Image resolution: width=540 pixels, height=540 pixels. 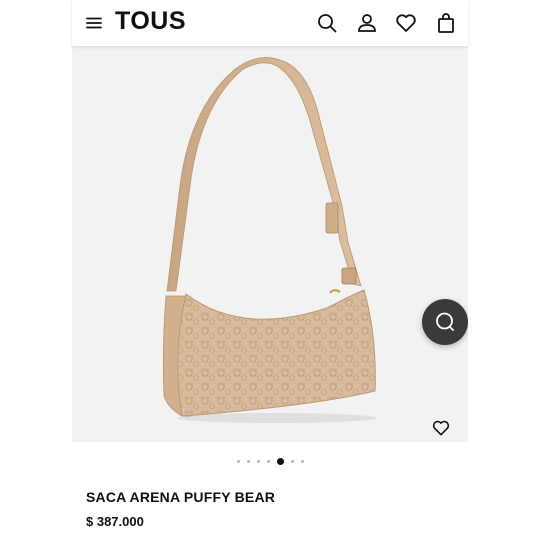 I want to click on product-title: SACA ARENA PUFFY BEAR, so click(x=181, y=497).